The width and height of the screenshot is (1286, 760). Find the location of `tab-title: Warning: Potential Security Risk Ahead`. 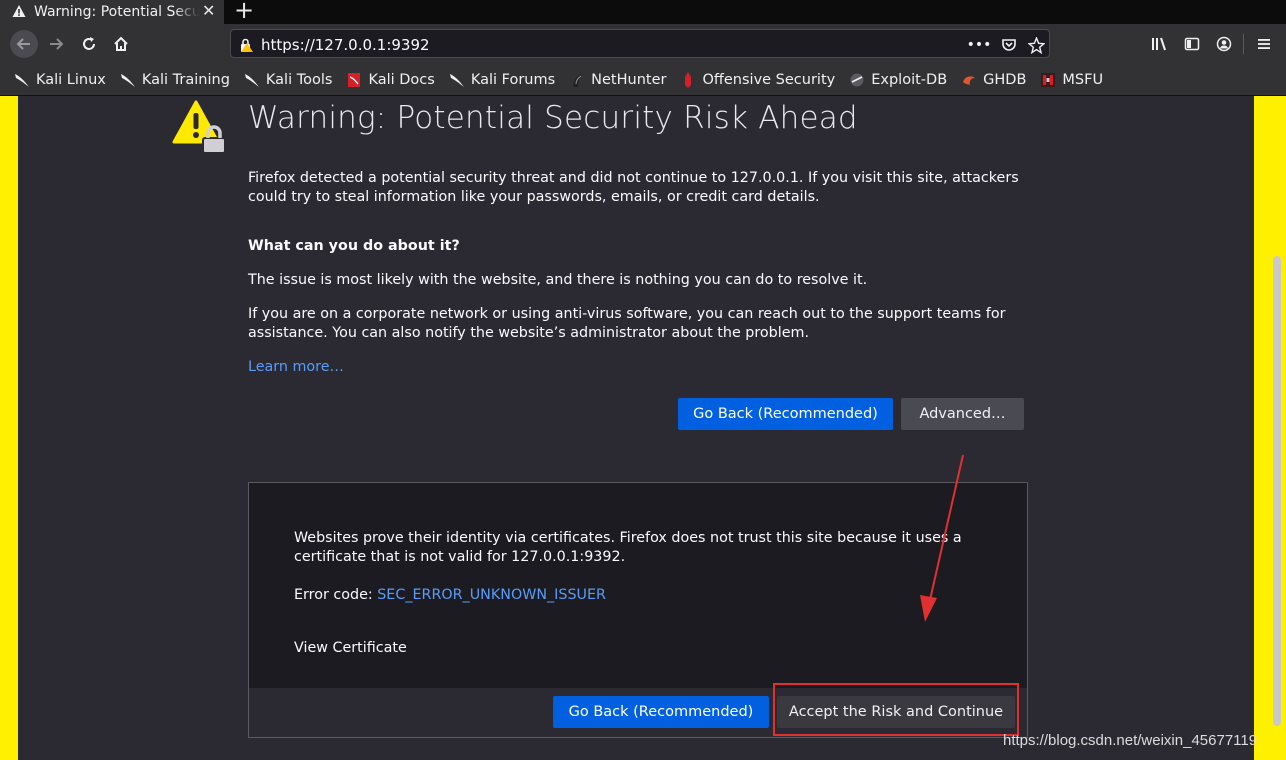

tab-title: Warning: Potential Security Risk Ahead is located at coordinates (116, 12).